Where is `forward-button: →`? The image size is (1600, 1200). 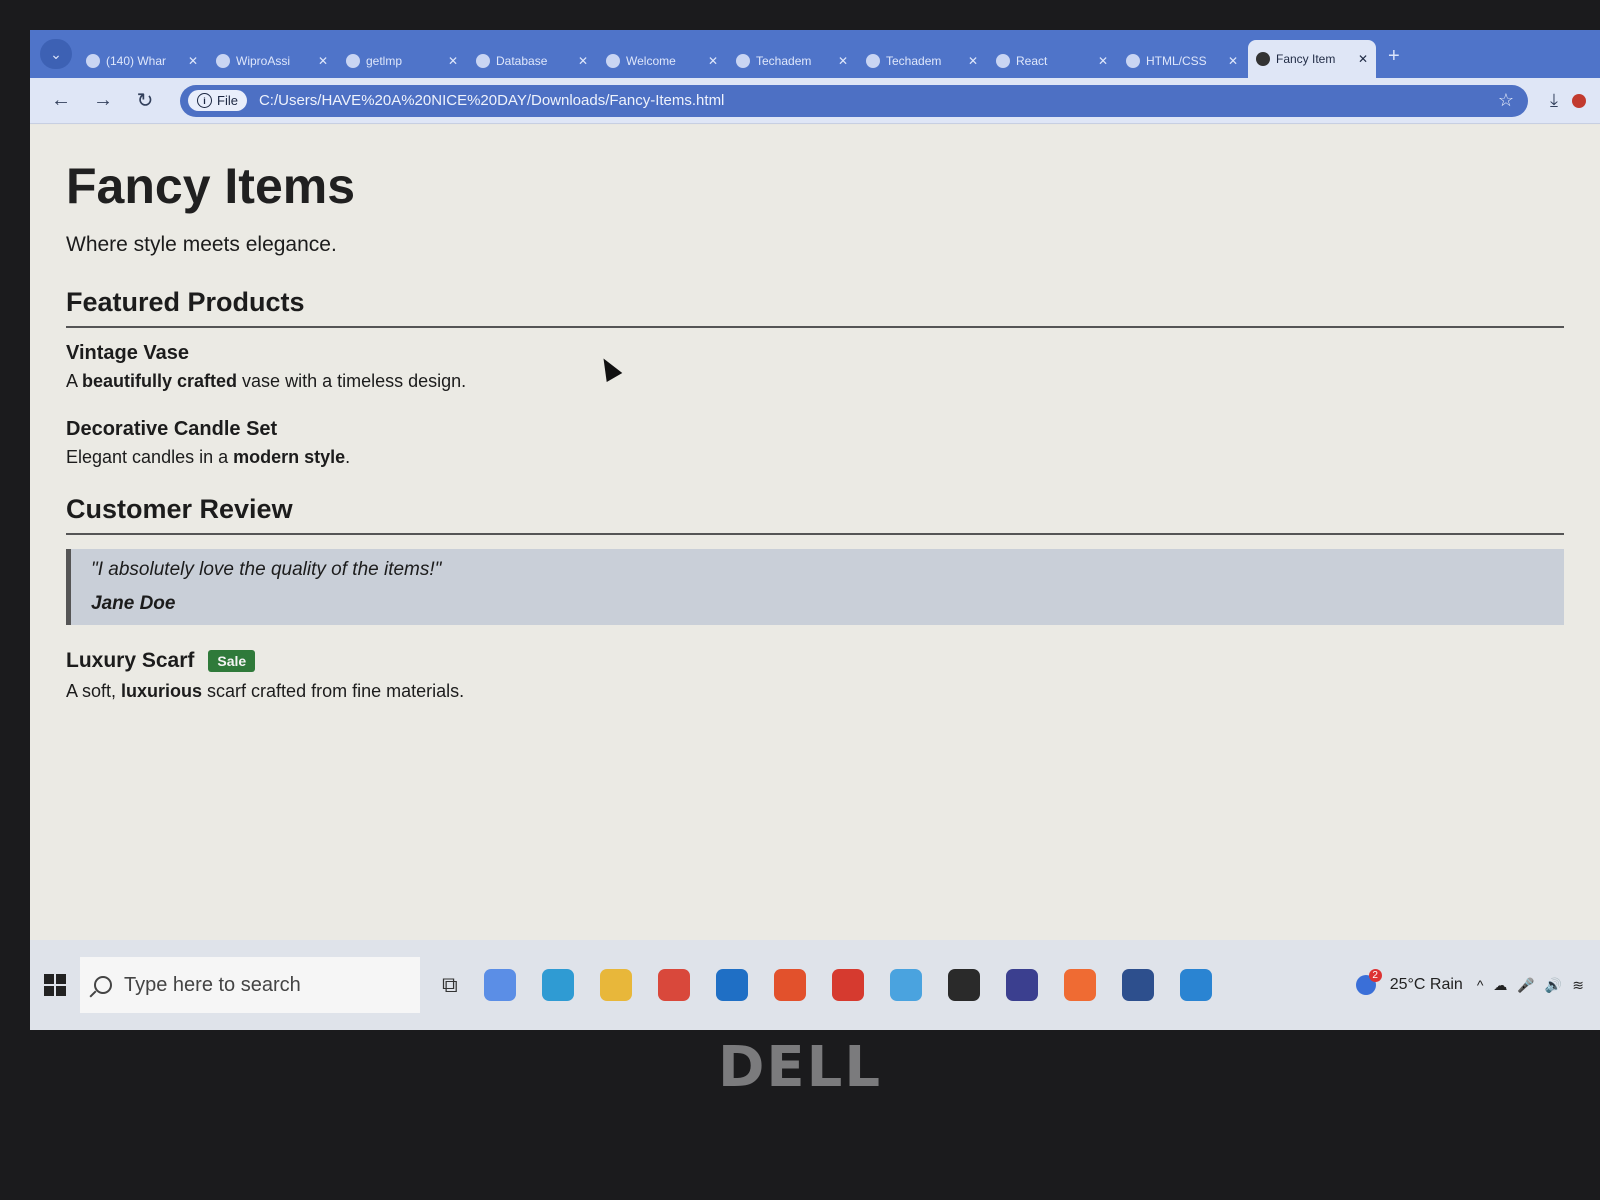 forward-button: → is located at coordinates (103, 101).